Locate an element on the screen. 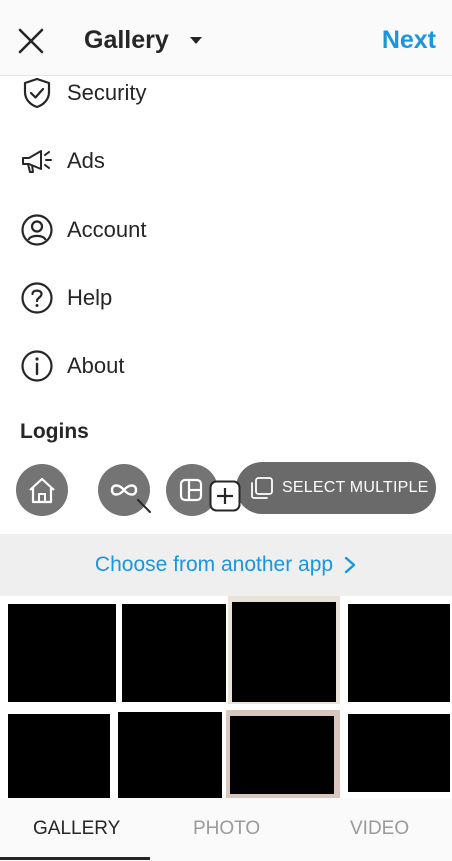 The image size is (452, 861). menu-item-label: Security is located at coordinates (107, 92).